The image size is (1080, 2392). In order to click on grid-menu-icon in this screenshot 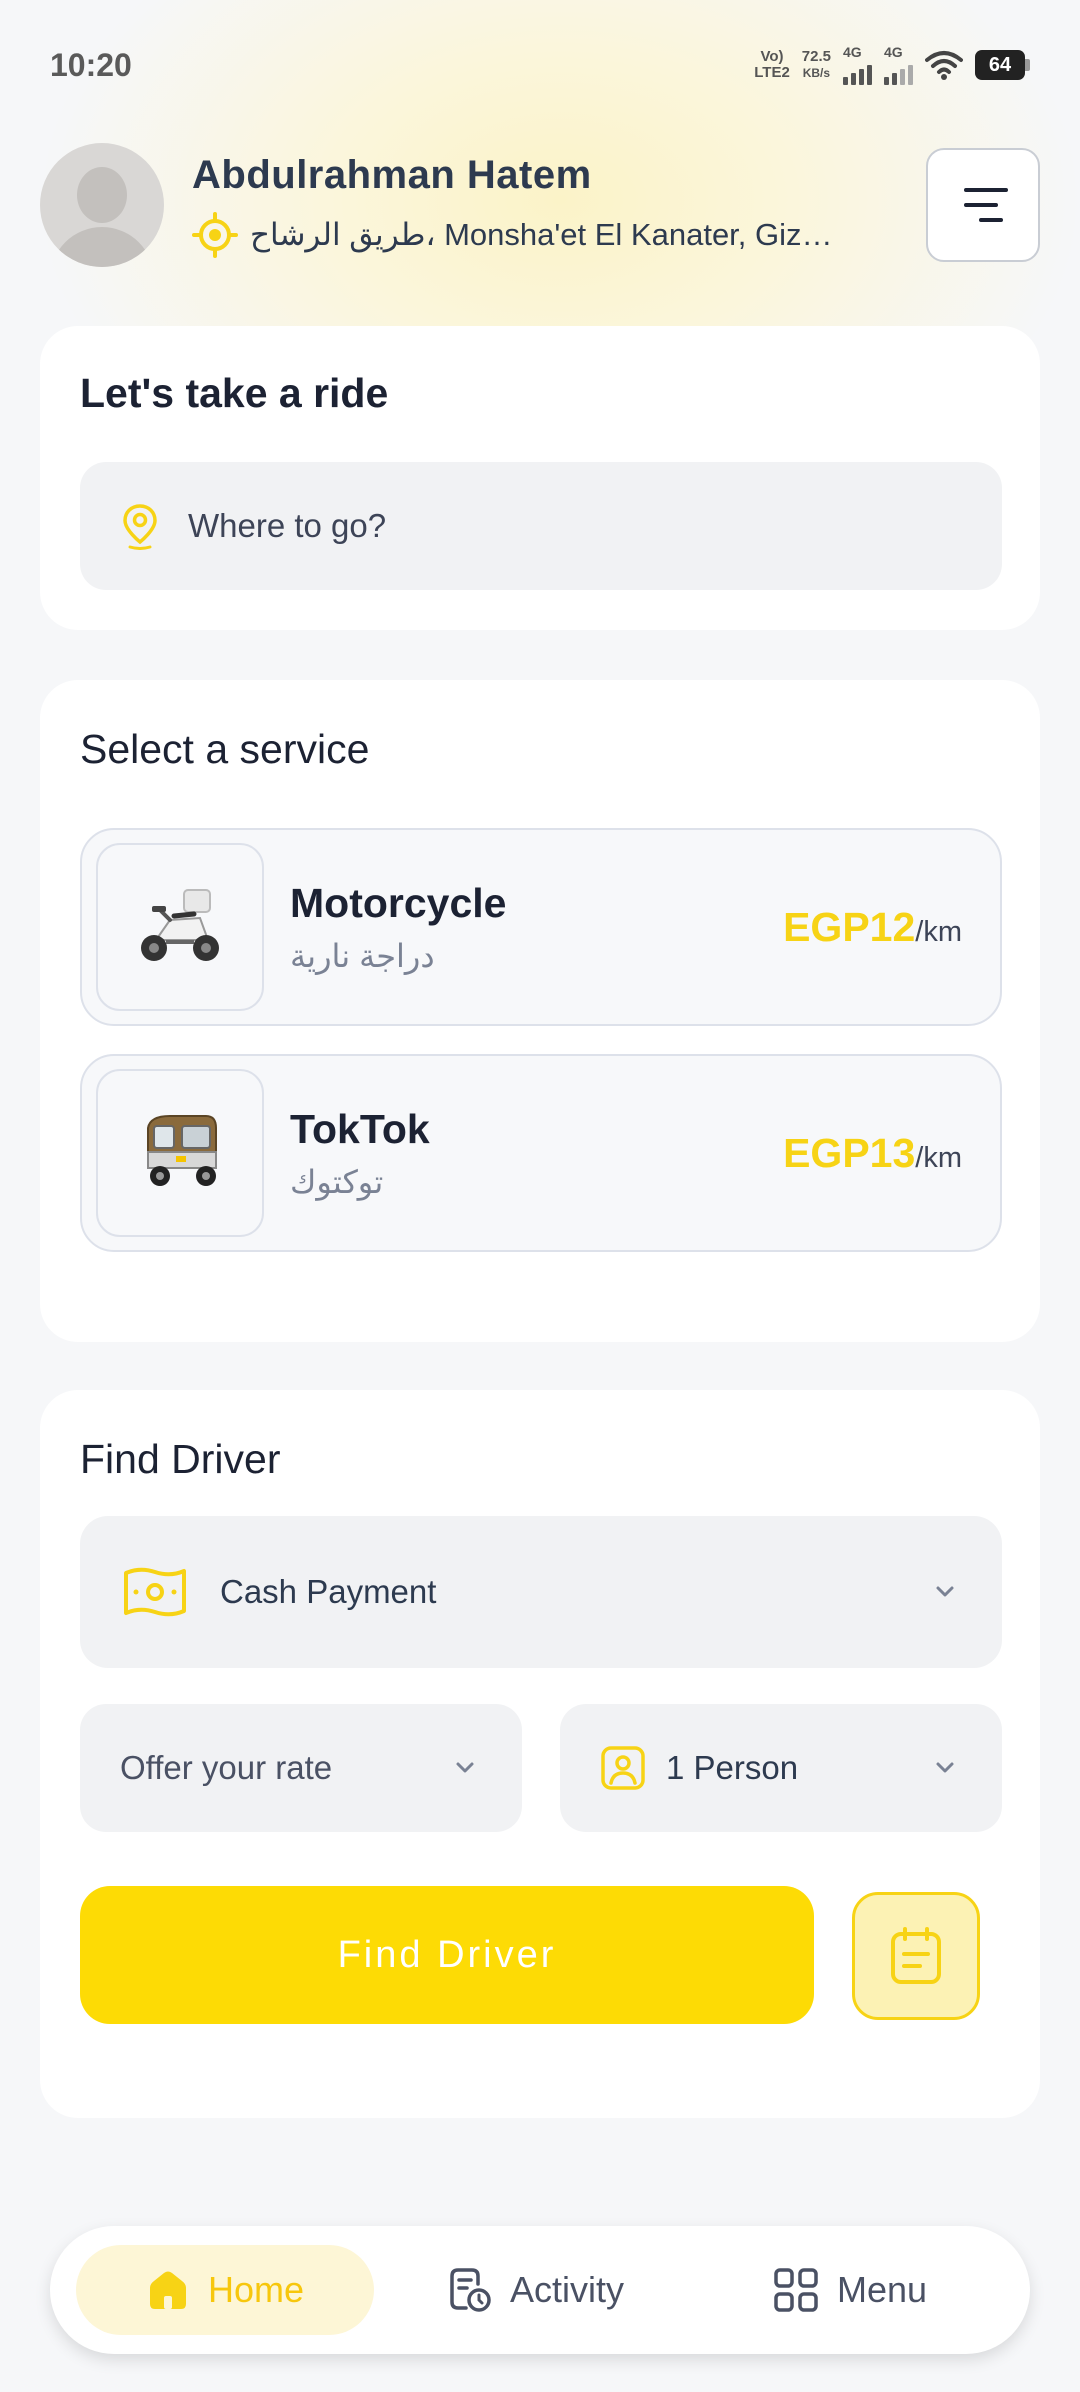, I will do `click(796, 2290)`.